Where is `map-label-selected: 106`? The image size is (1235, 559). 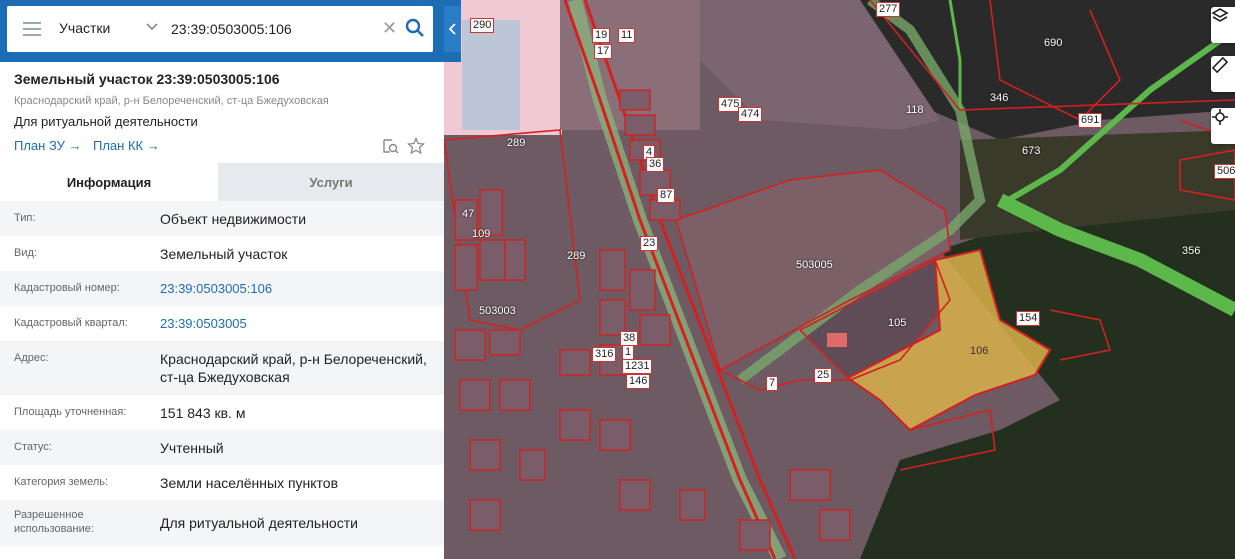 map-label-selected: 106 is located at coordinates (979, 351).